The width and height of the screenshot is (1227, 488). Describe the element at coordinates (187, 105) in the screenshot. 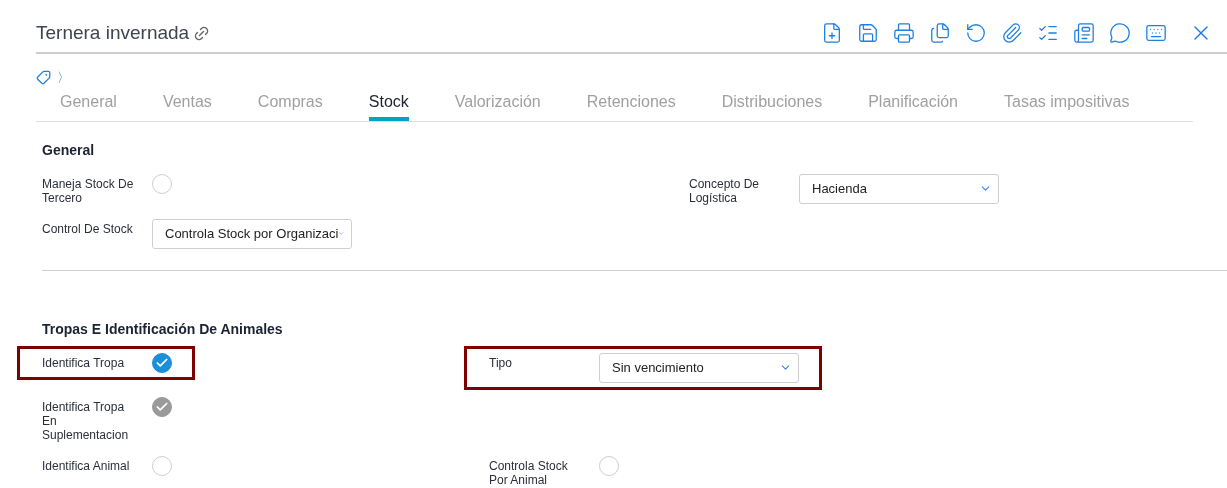

I see `tab: Ventas` at that location.